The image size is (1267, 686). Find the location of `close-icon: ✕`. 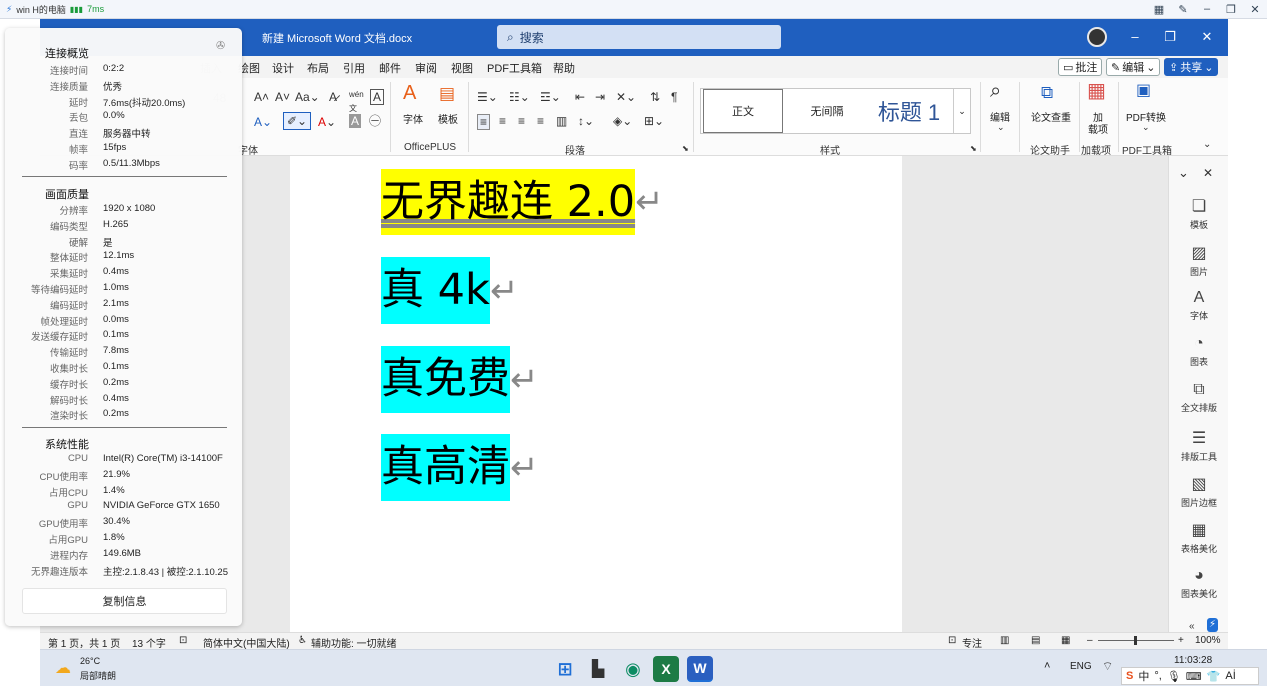

close-icon: ✕ is located at coordinates (1255, 9).